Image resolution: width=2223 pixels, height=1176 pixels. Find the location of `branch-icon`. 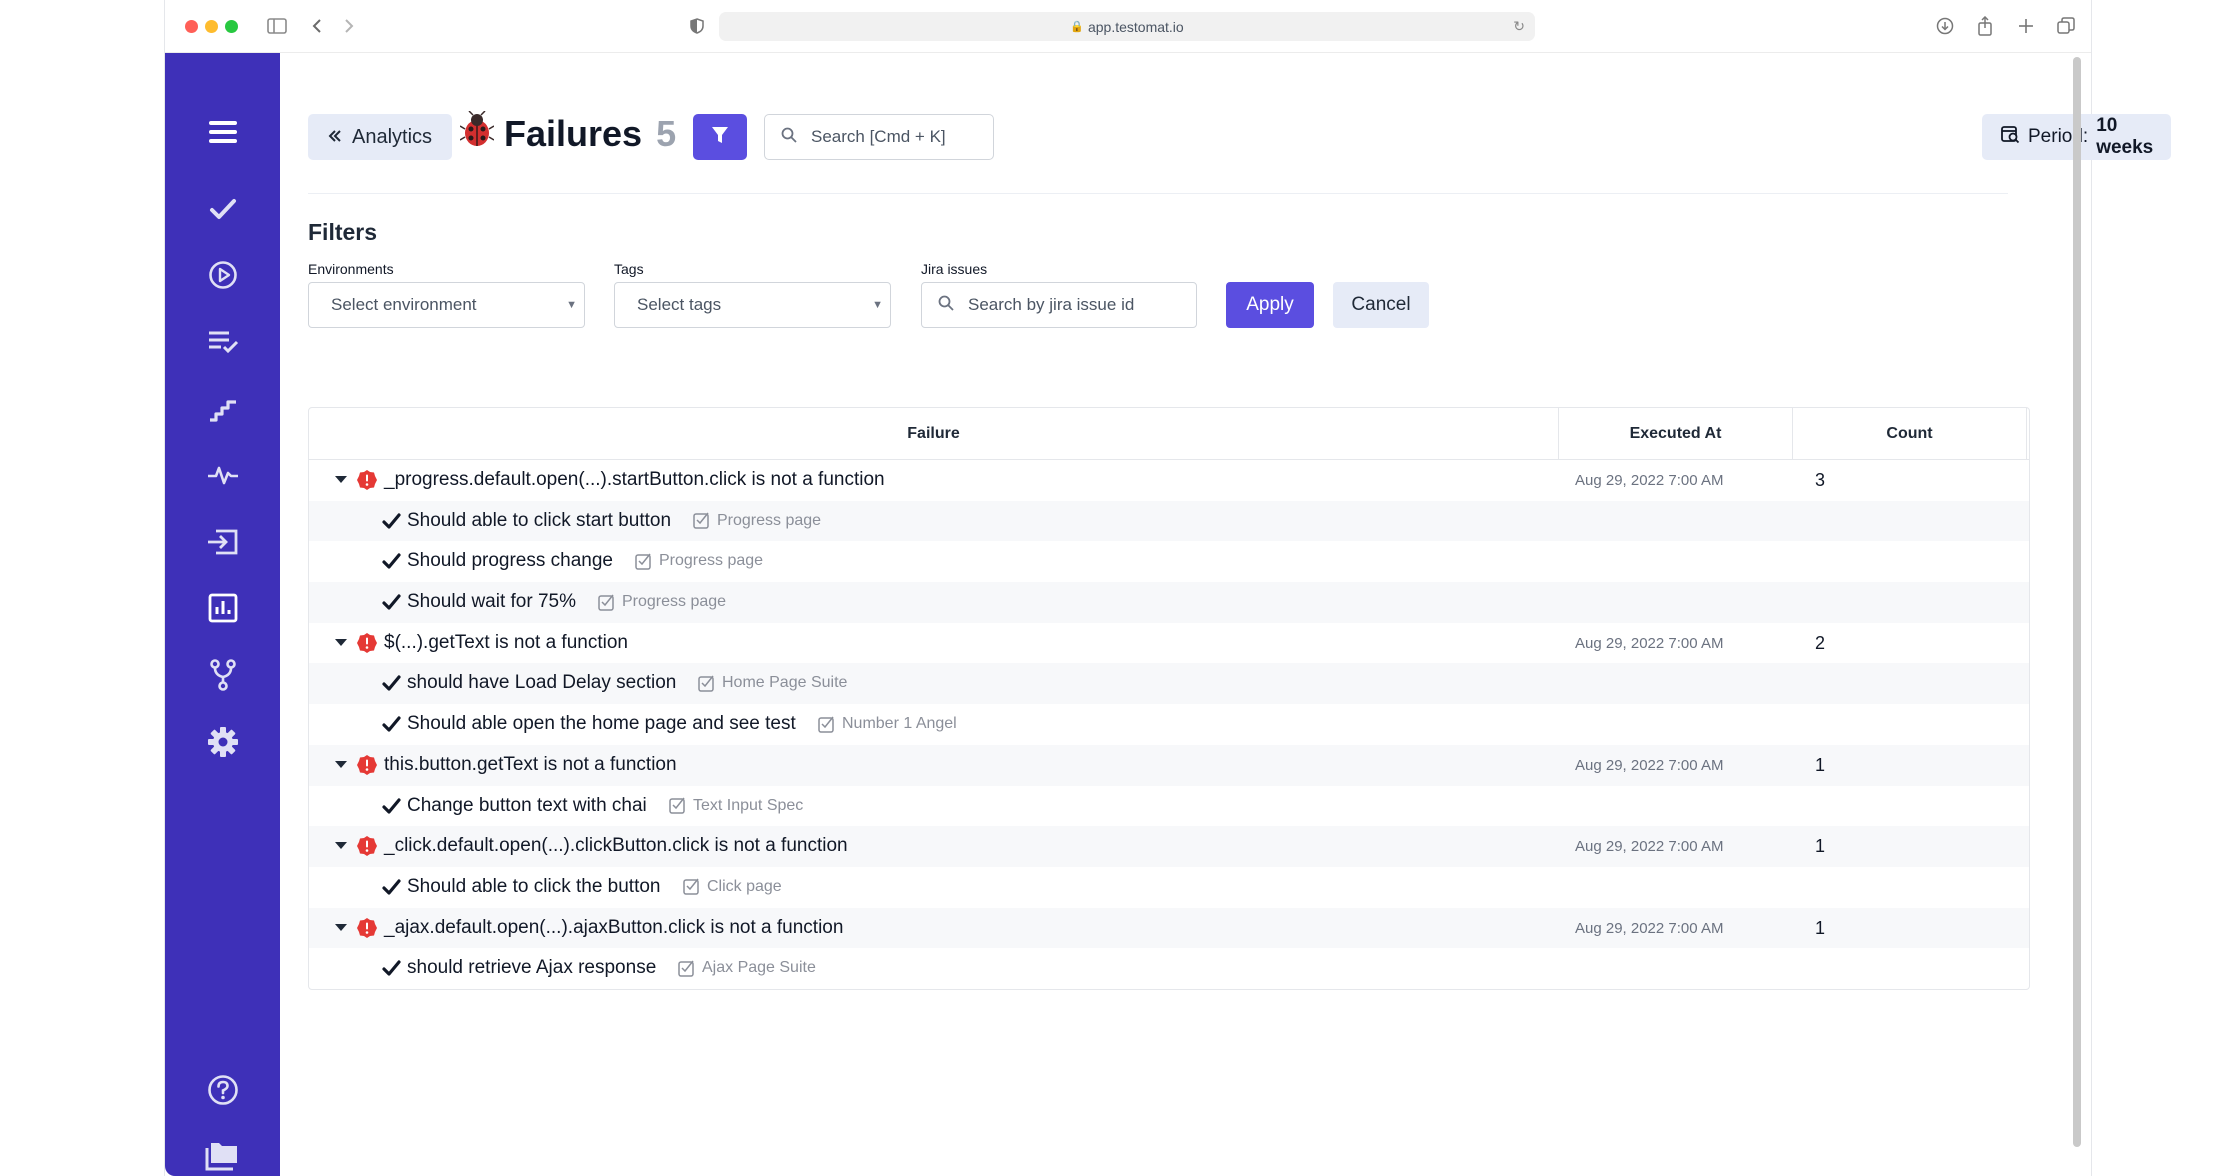

branch-icon is located at coordinates (222, 675).